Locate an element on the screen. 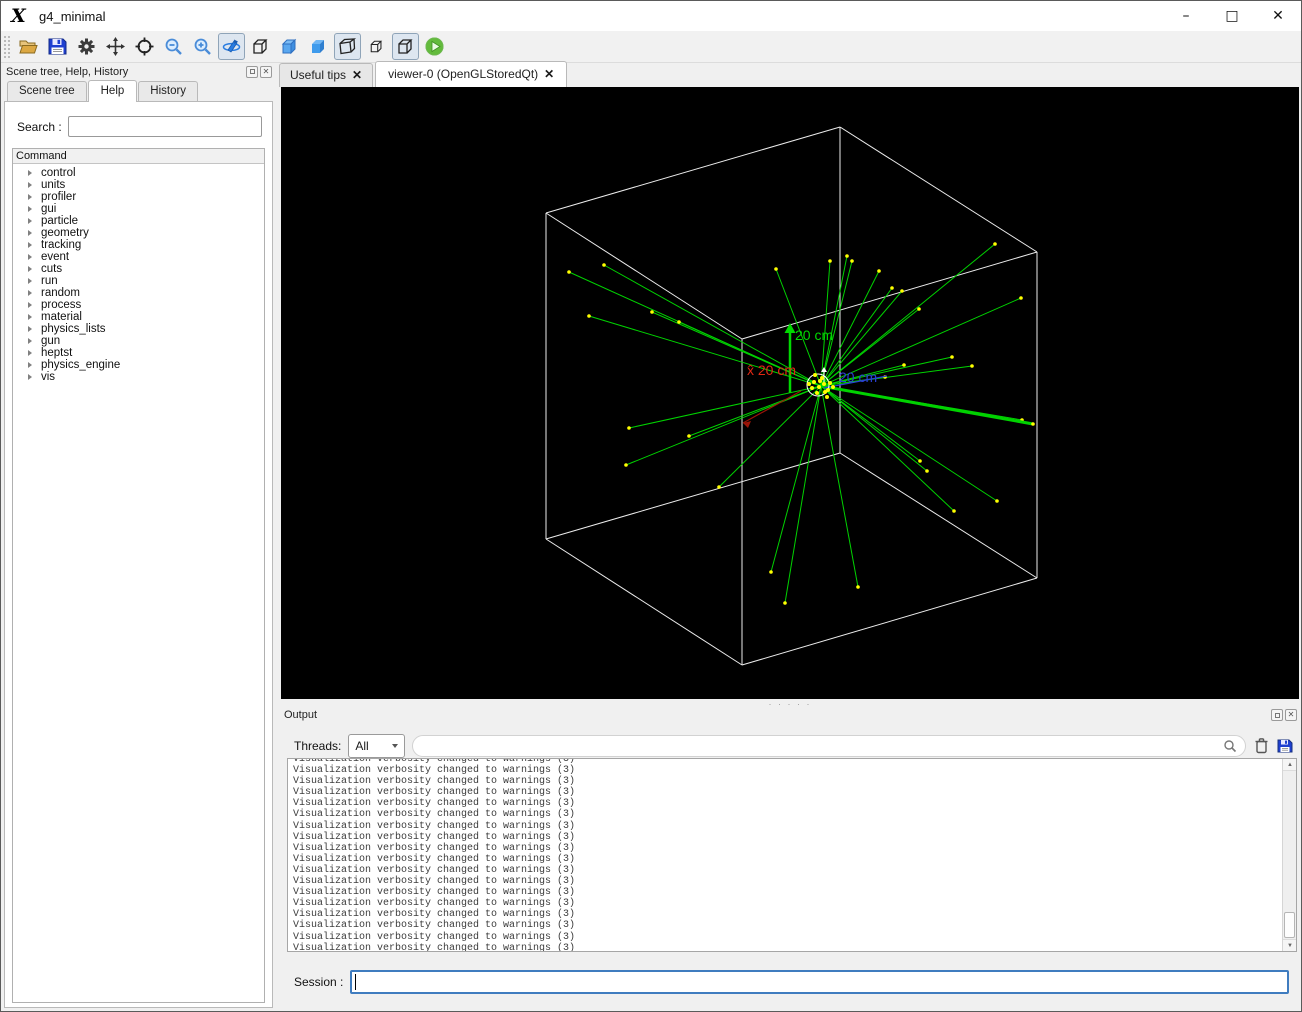 This screenshot has height=1012, width=1302. tree-item-geometry: geometry is located at coordinates (138, 233).